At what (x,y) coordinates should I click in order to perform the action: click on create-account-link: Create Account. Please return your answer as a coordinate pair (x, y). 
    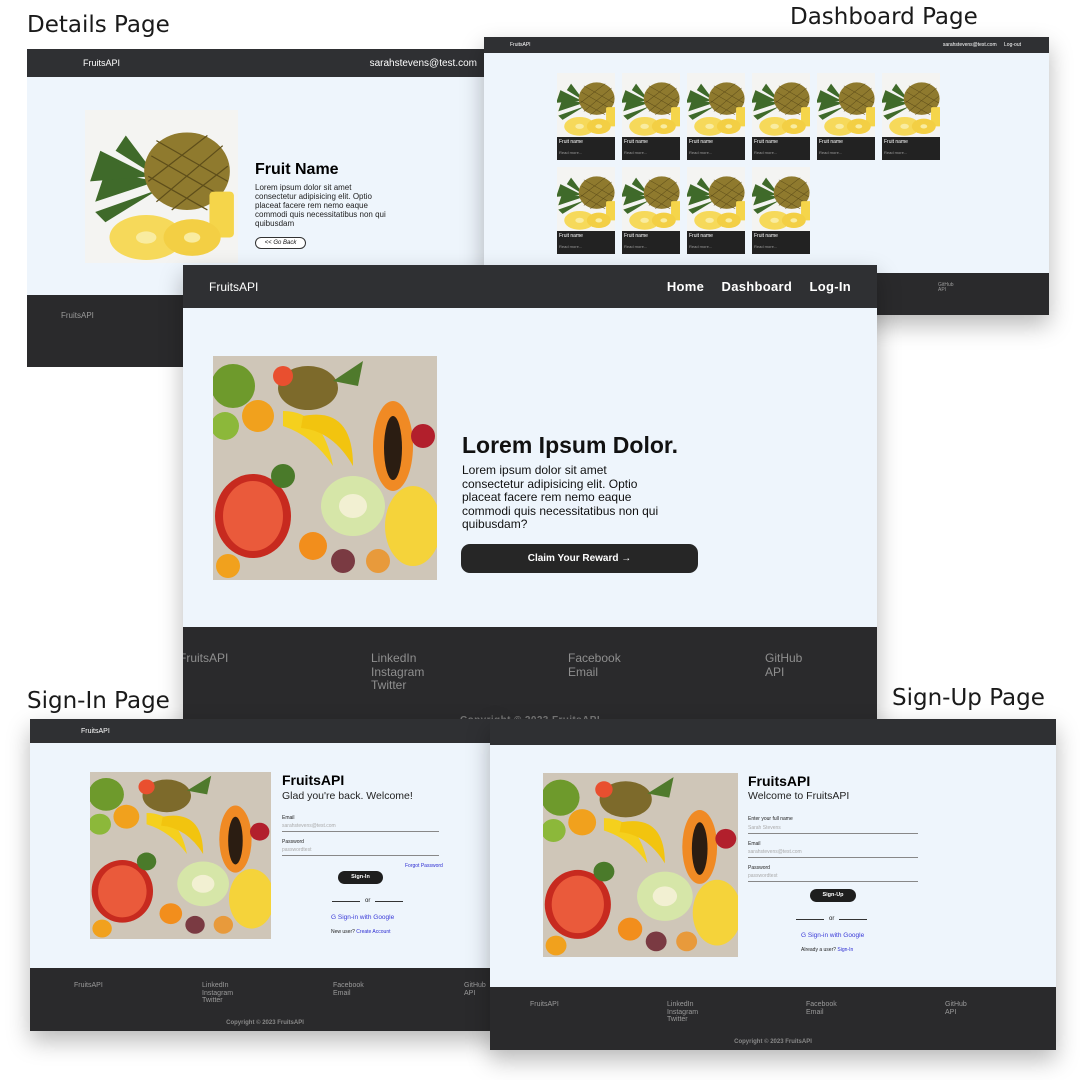
    Looking at the image, I should click on (373, 932).